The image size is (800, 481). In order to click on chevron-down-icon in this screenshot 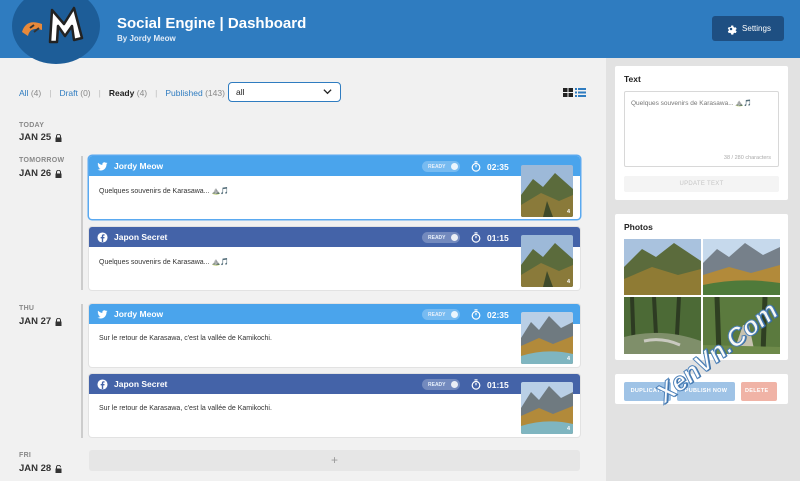, I will do `click(327, 92)`.